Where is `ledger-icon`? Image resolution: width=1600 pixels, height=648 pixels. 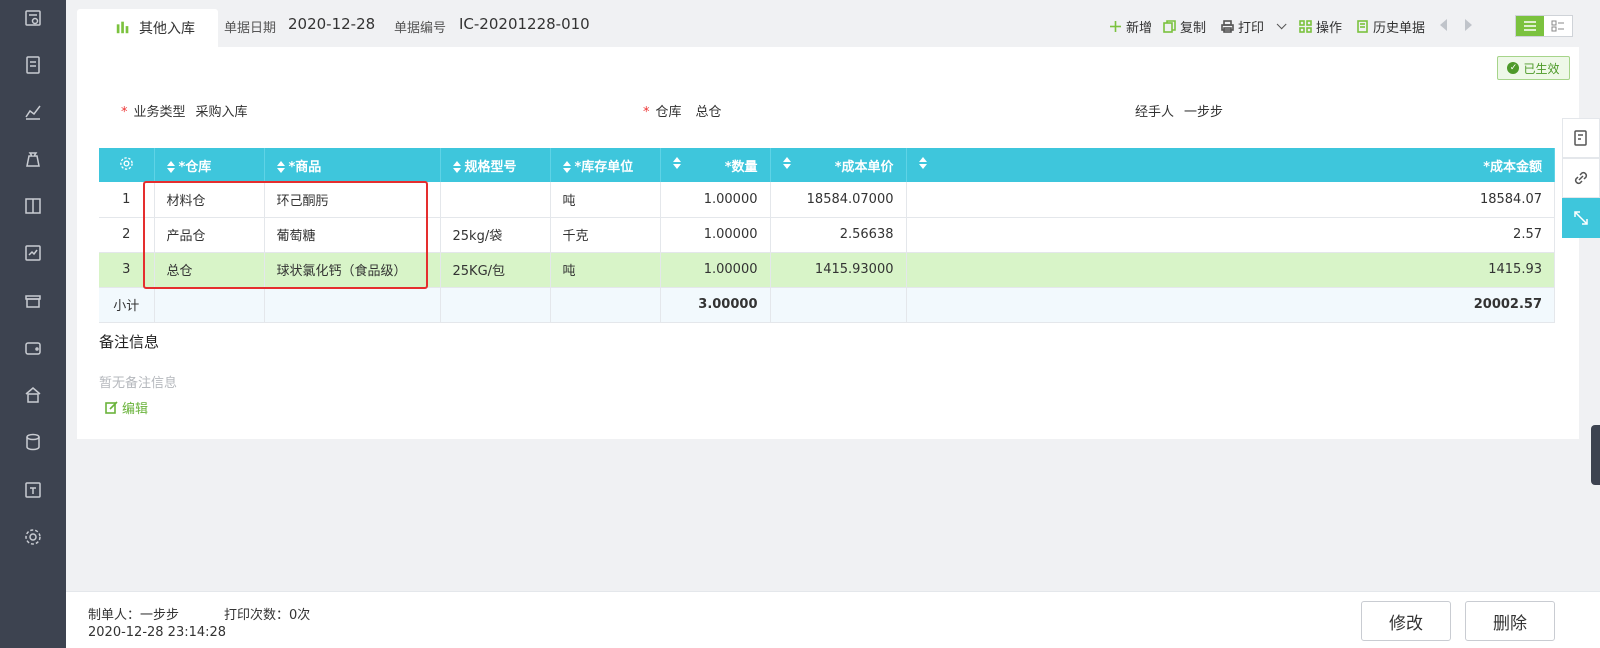 ledger-icon is located at coordinates (33, 206).